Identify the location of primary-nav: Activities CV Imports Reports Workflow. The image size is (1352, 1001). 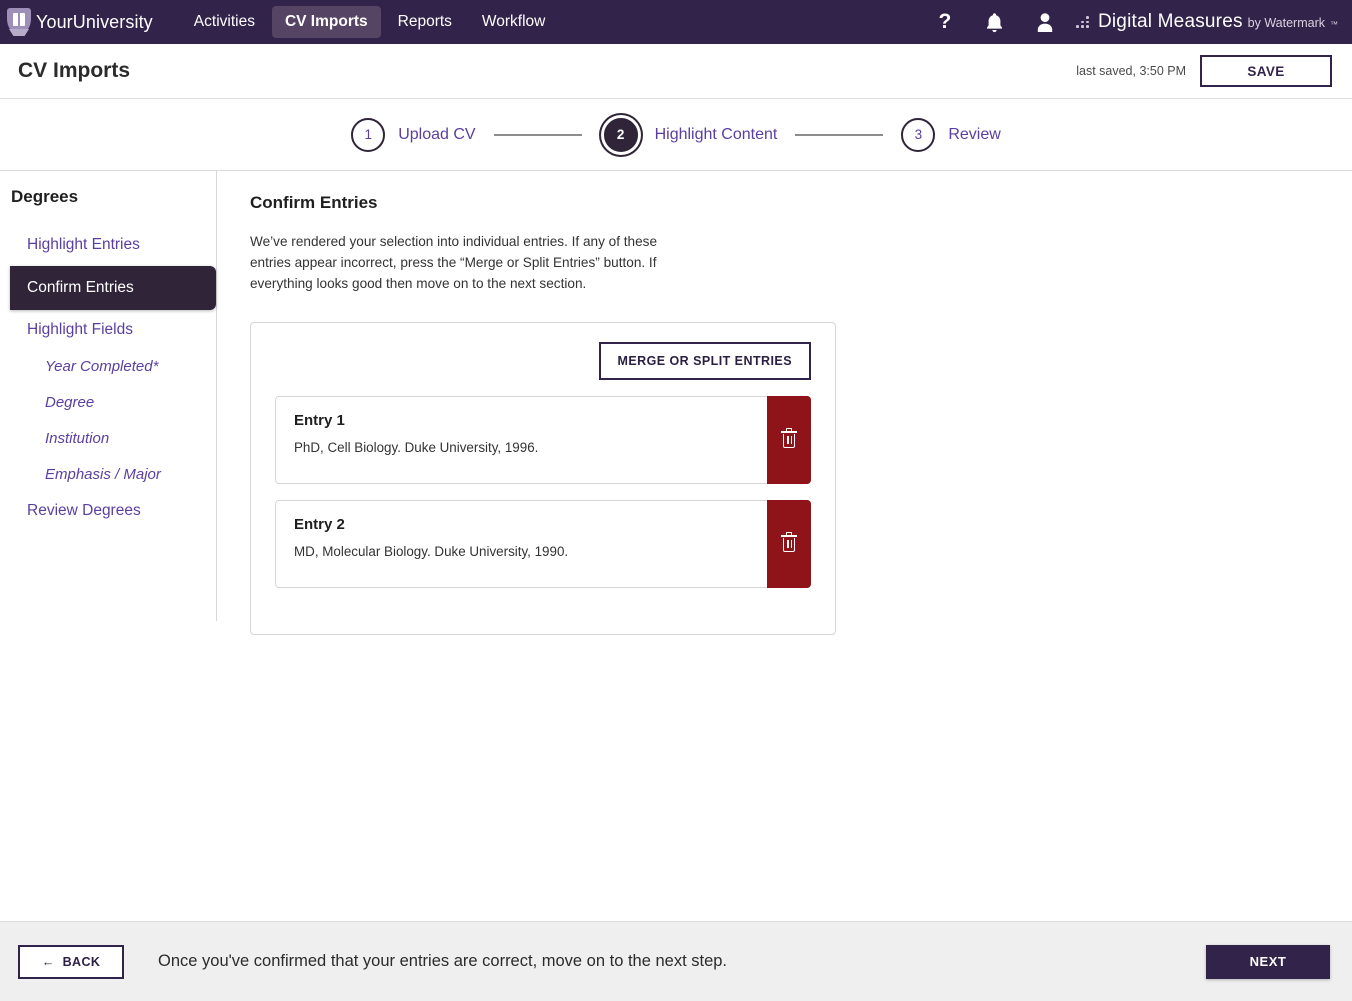
(370, 22).